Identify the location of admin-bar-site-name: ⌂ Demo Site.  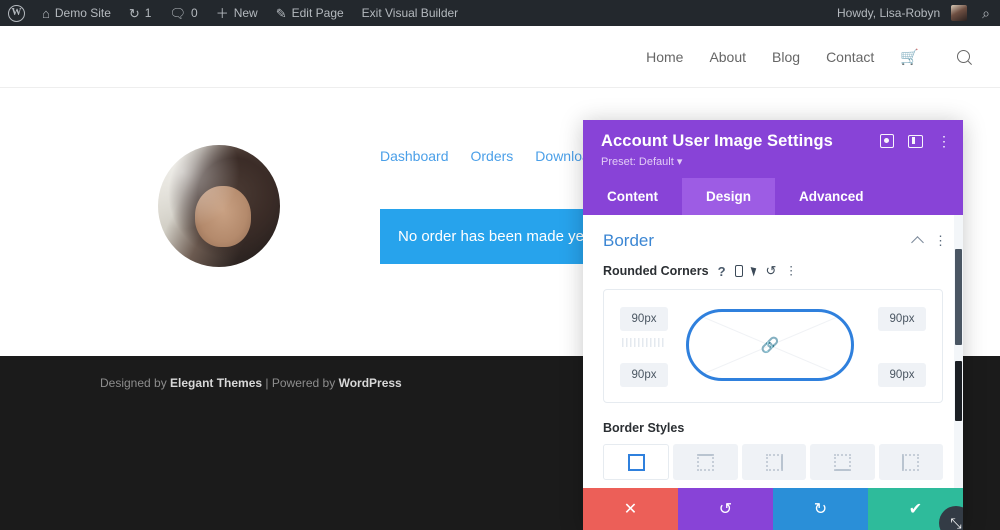
(76, 13).